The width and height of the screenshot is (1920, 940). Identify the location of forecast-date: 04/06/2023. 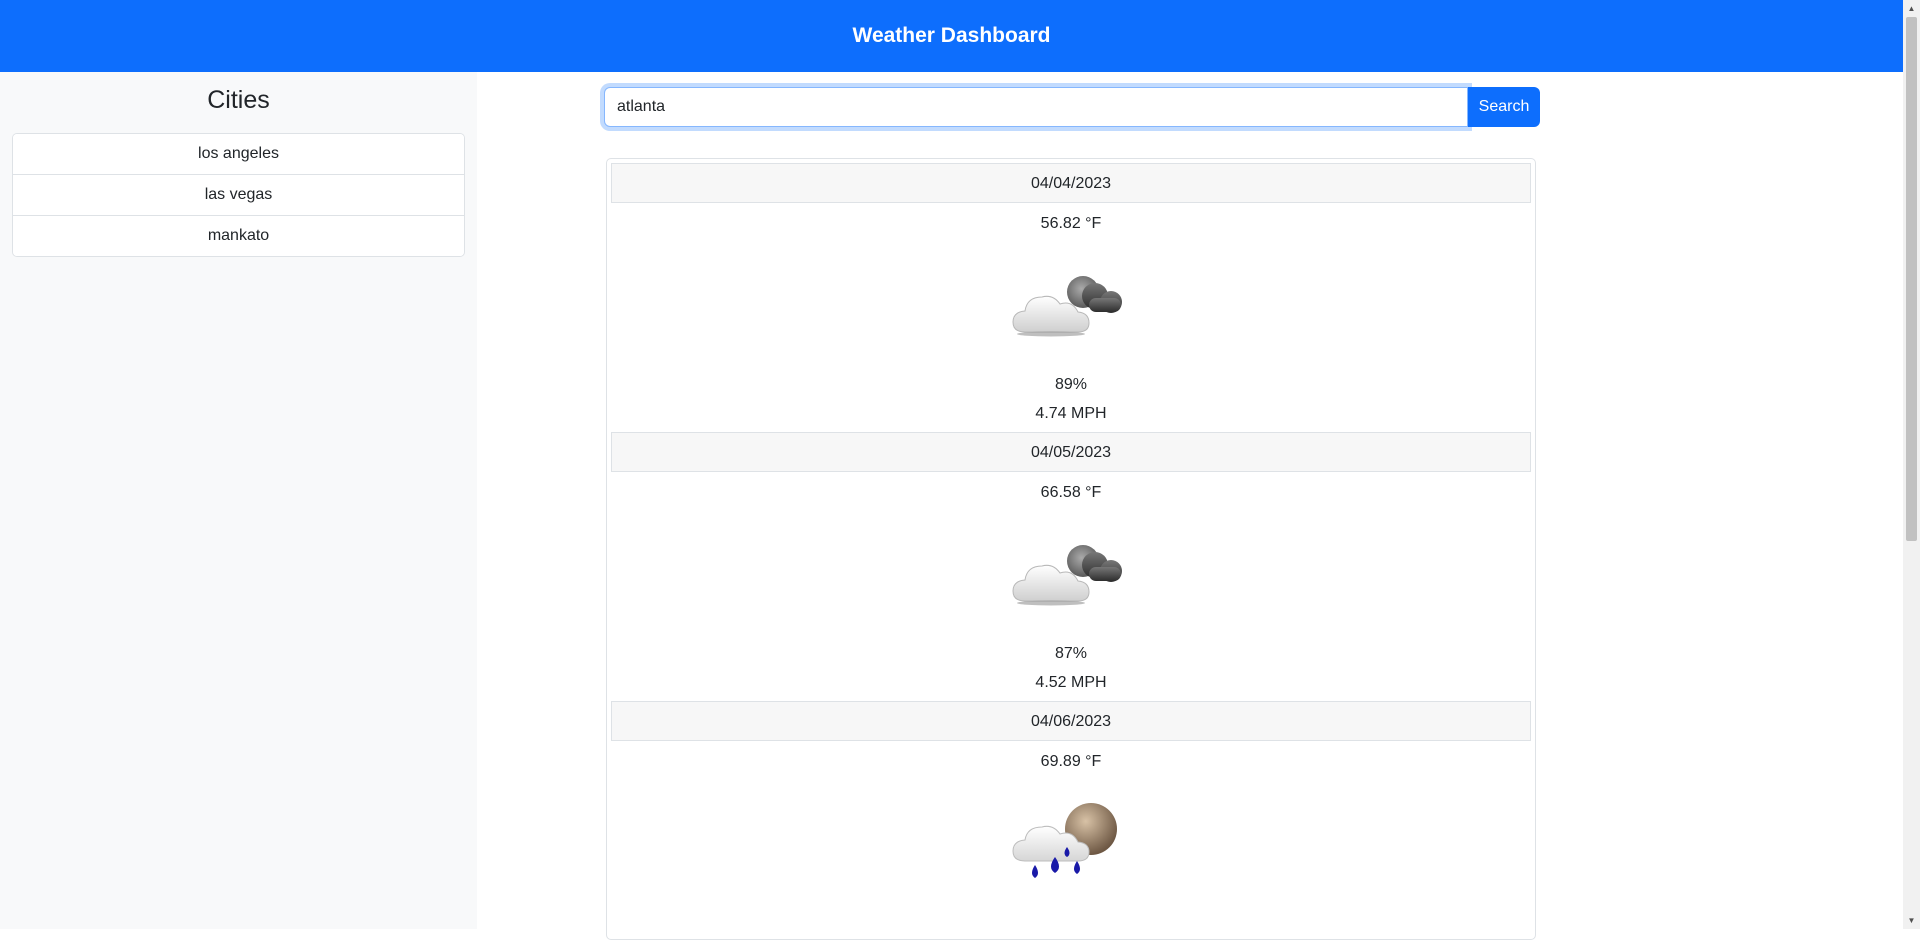
(1071, 721).